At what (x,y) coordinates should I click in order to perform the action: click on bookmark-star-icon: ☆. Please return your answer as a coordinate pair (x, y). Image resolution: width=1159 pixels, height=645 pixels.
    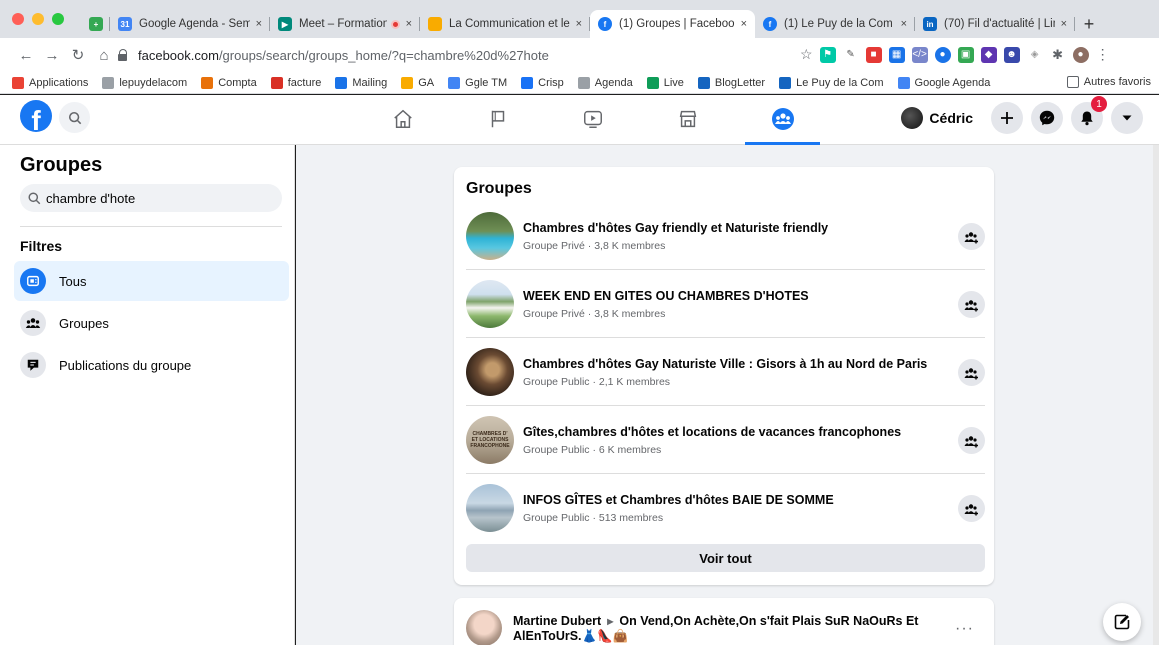
    Looking at the image, I should click on (806, 54).